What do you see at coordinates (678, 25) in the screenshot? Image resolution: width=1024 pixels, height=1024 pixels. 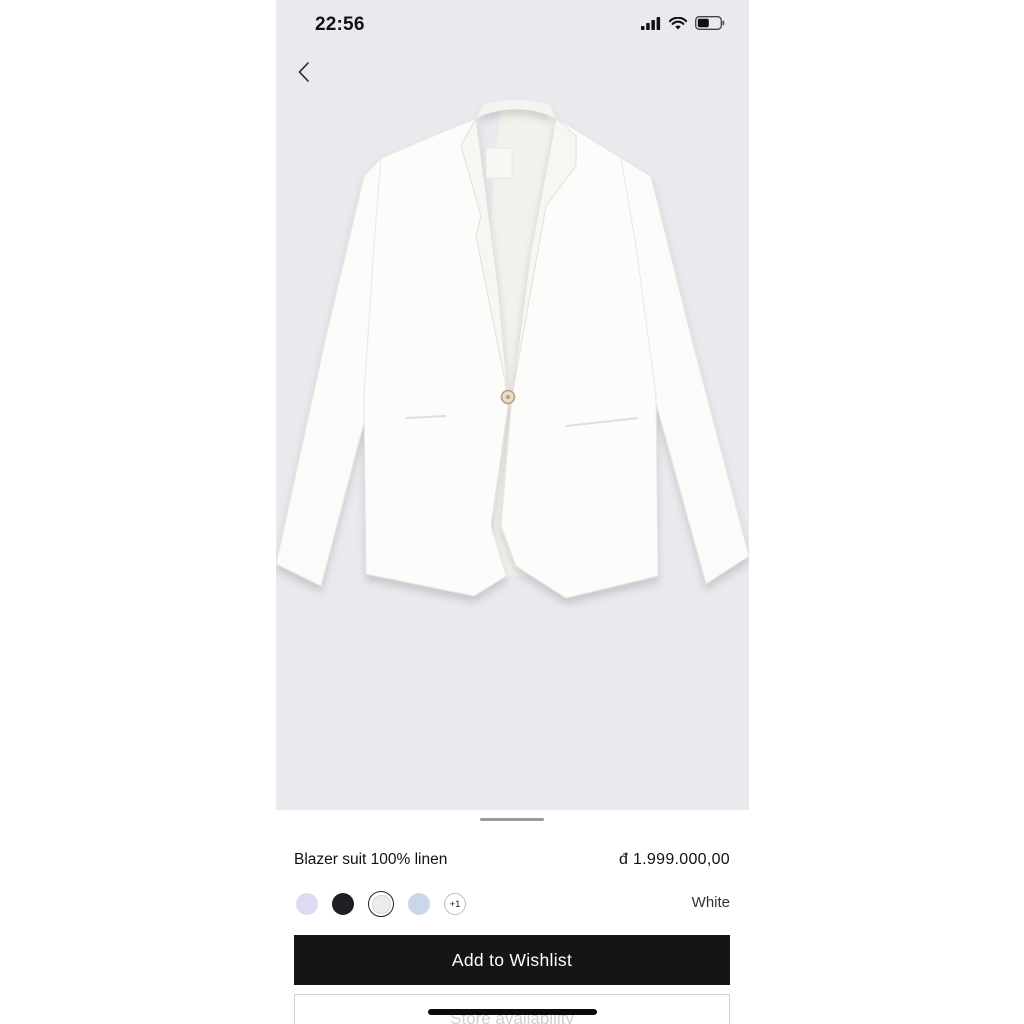 I see `wifi-icon` at bounding box center [678, 25].